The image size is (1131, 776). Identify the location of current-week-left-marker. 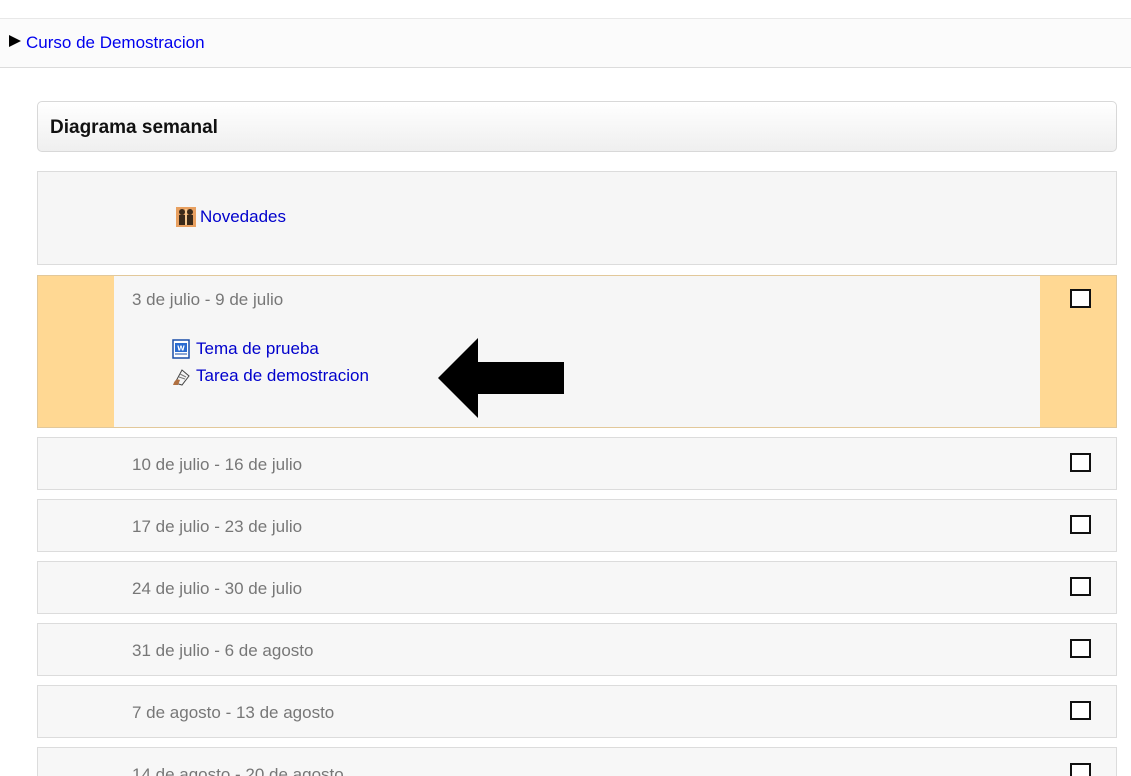
(76, 351).